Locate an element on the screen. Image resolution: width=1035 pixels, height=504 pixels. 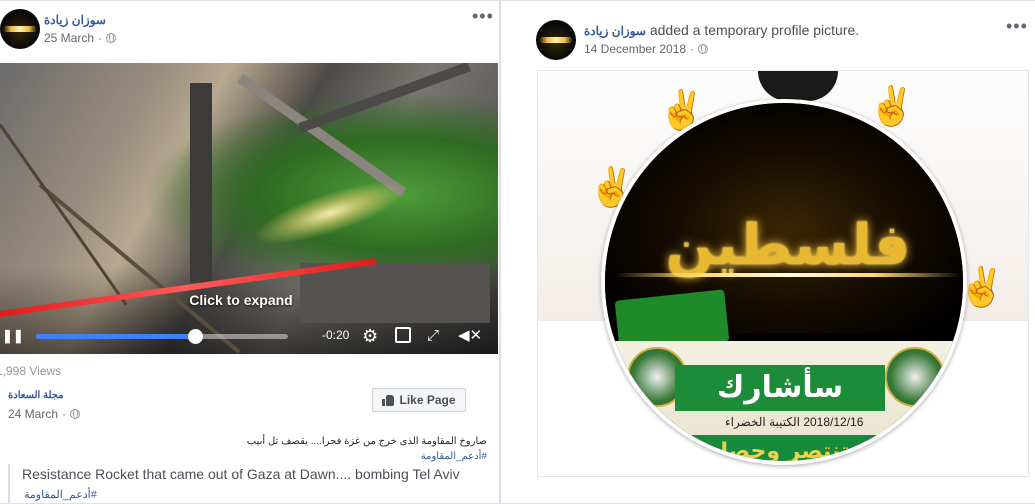
video-controls: ❚❚ -0:20 ⚙ ⤢ ◀✕ is located at coordinates (249, 337).